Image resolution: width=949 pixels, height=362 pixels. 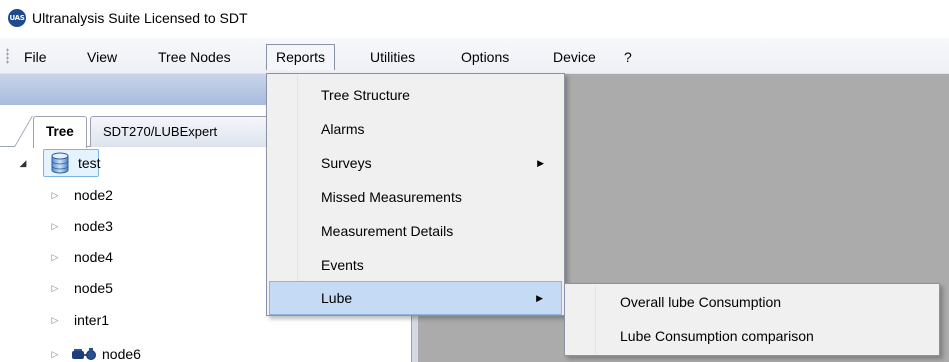 I want to click on tree-node-label: node6, so click(x=121, y=354).